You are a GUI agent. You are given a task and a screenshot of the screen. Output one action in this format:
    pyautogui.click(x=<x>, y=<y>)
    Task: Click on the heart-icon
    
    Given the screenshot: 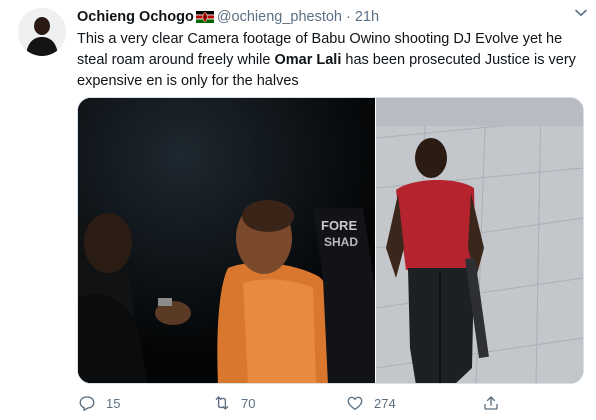 What is the action you would take?
    pyautogui.click(x=355, y=403)
    